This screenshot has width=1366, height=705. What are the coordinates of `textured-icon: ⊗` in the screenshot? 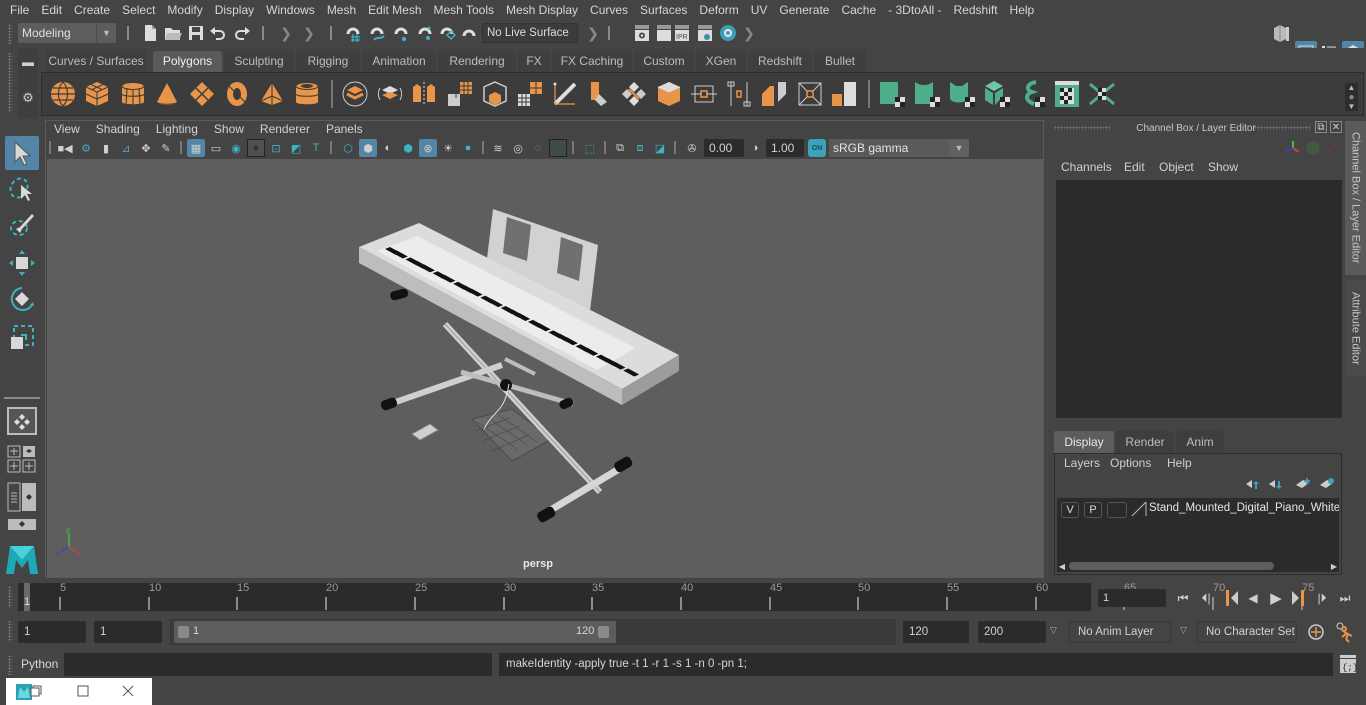 It's located at (428, 148).